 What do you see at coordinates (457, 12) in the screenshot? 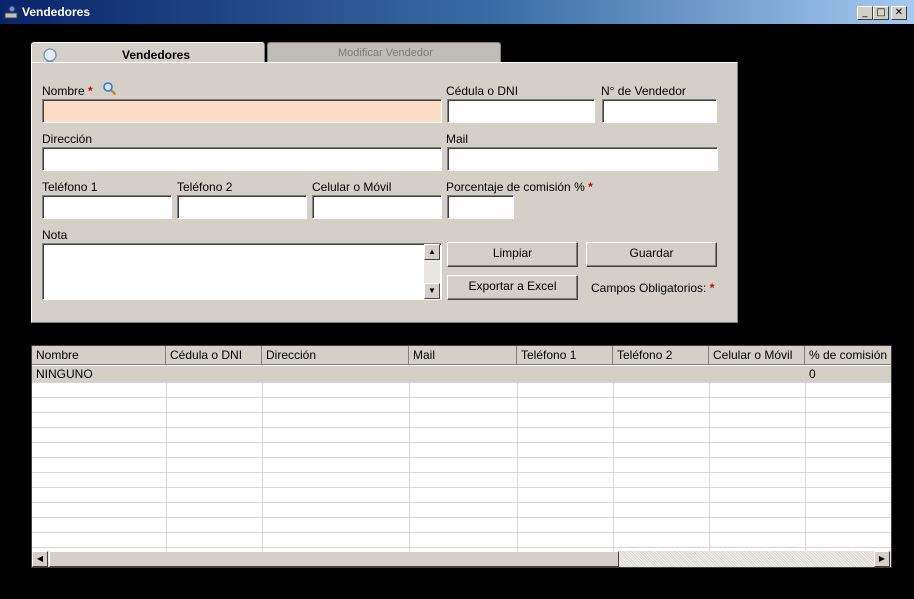
I see `title-bar: Vendedores _ □ ✕` at bounding box center [457, 12].